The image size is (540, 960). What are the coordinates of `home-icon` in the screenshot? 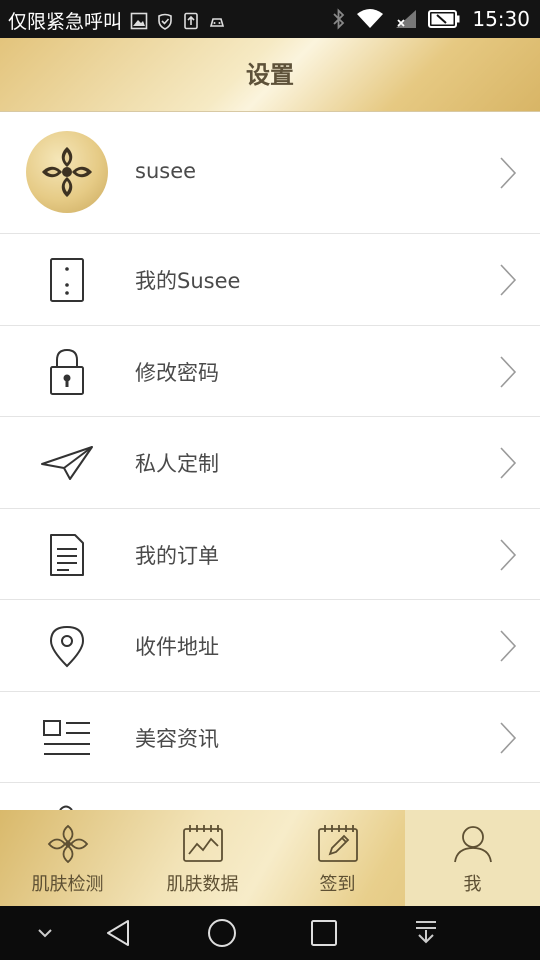 It's located at (222, 933).